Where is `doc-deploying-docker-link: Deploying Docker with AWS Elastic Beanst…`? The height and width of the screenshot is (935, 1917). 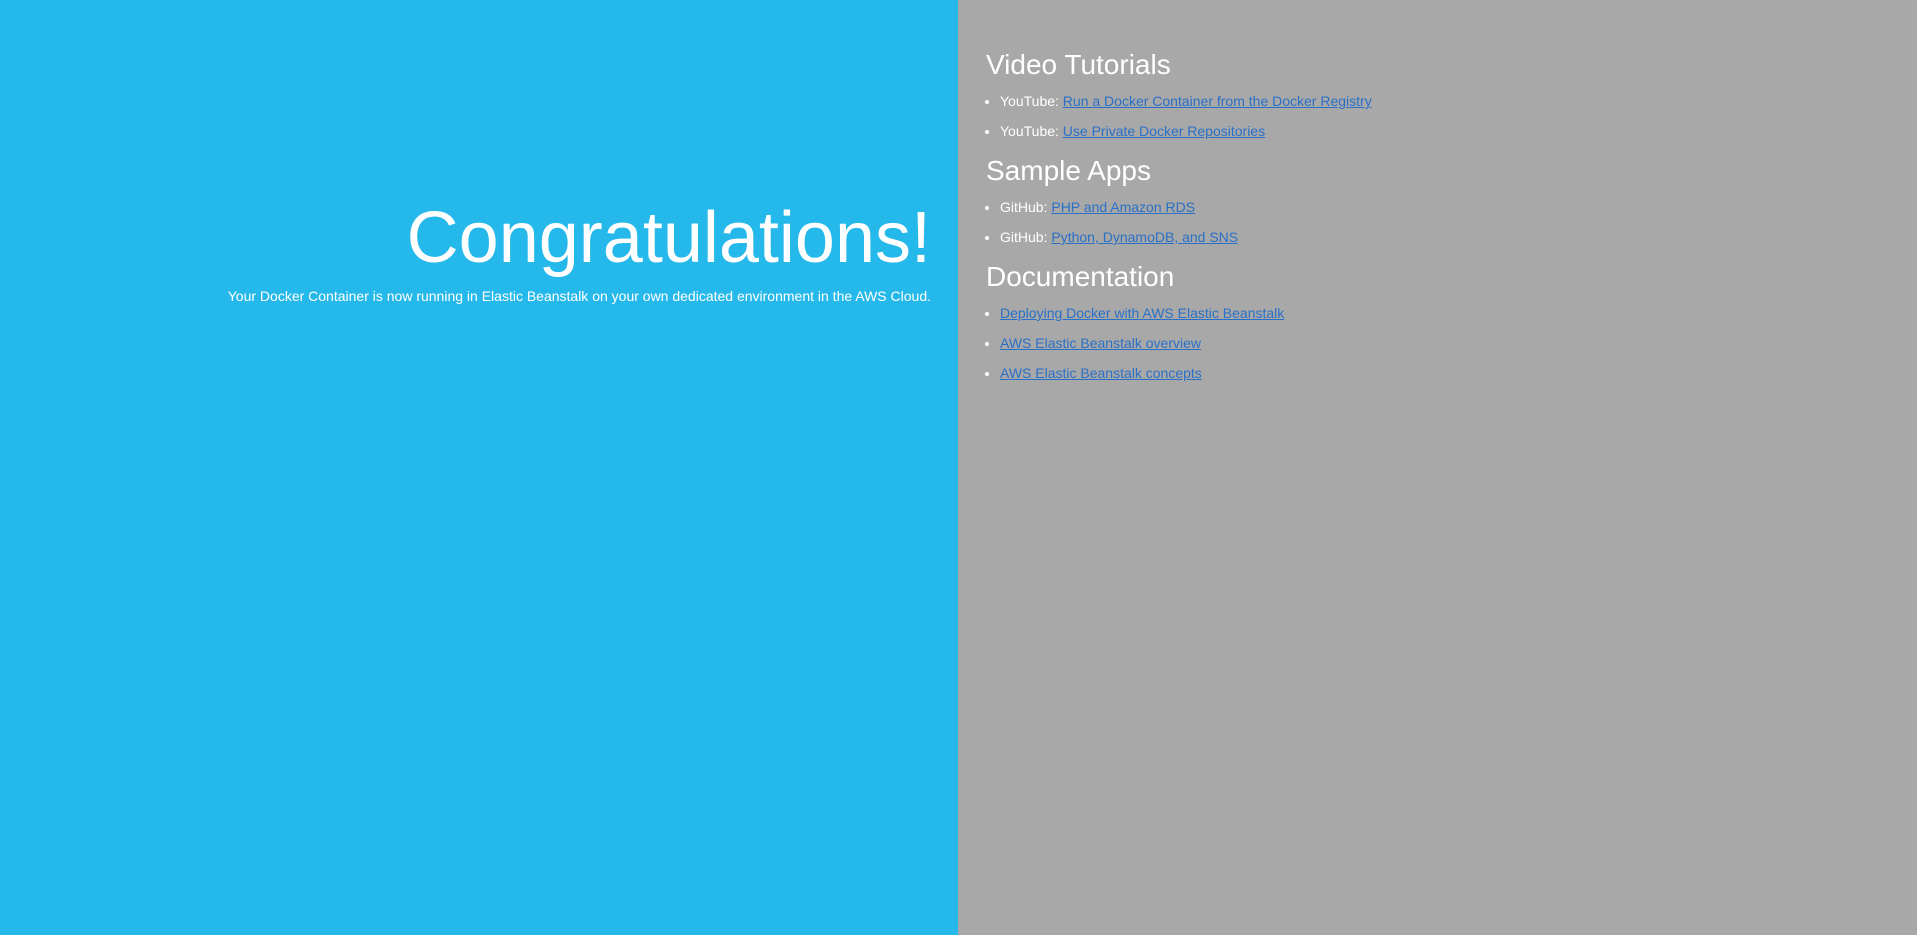
doc-deploying-docker-link: Deploying Docker with AWS Elastic Beanst… is located at coordinates (1142, 313).